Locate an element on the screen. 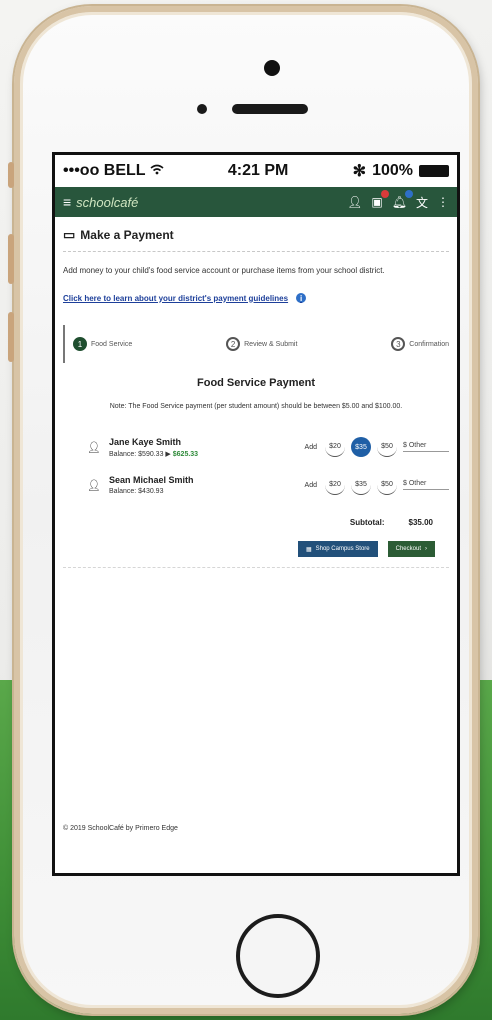  balance-label: Balance: $590.33 is located at coordinates (136, 454).